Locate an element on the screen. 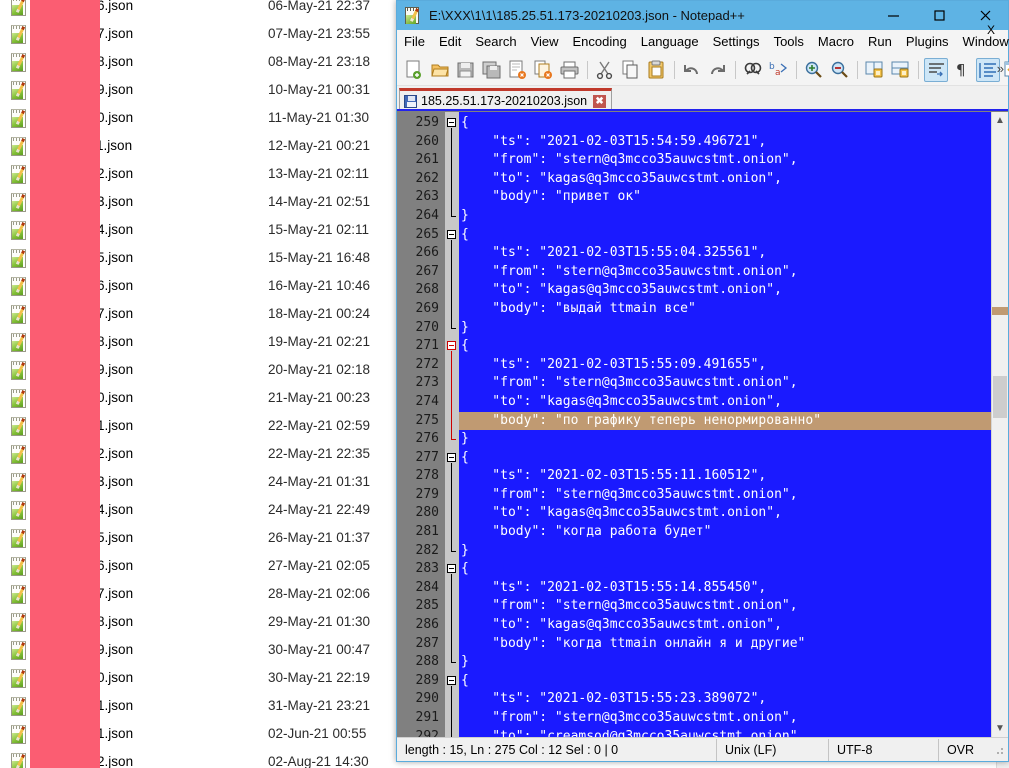 The image size is (1009, 768). tab-bar: 185.25.51.173-20210203.json ✖ is located at coordinates (702, 98).